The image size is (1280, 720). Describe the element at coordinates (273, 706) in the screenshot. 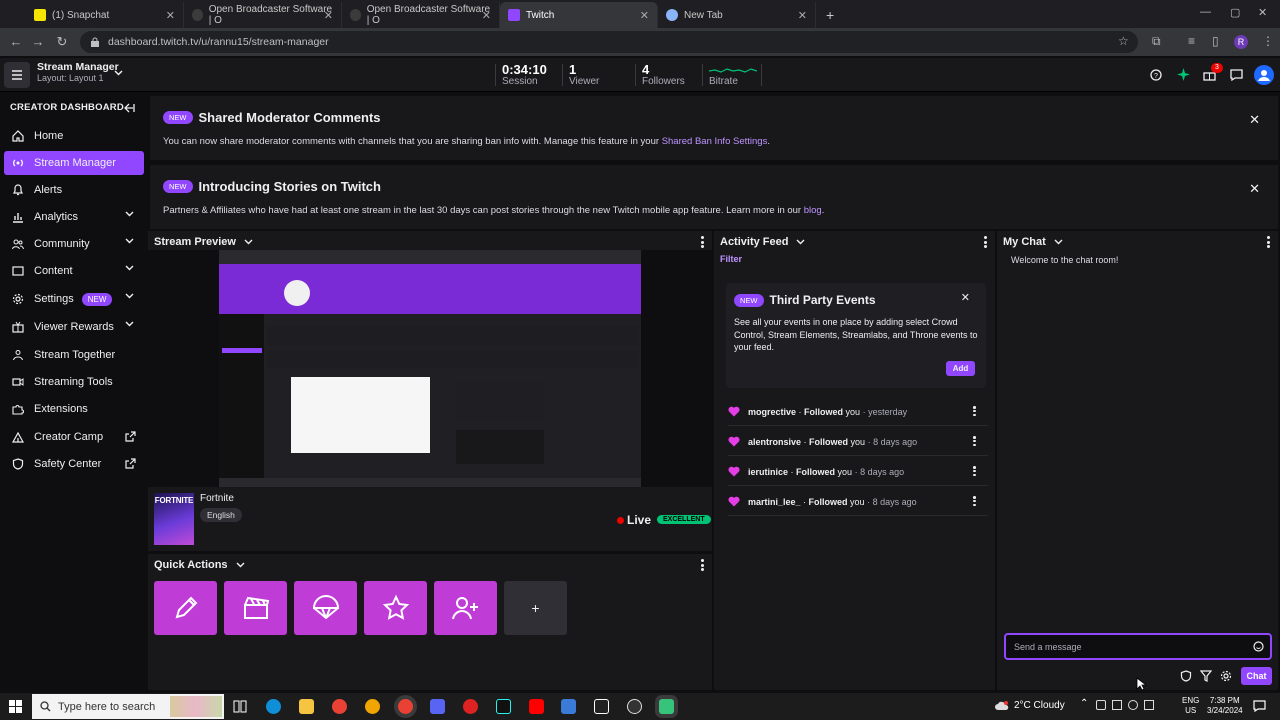

I see `edge-icon` at that location.